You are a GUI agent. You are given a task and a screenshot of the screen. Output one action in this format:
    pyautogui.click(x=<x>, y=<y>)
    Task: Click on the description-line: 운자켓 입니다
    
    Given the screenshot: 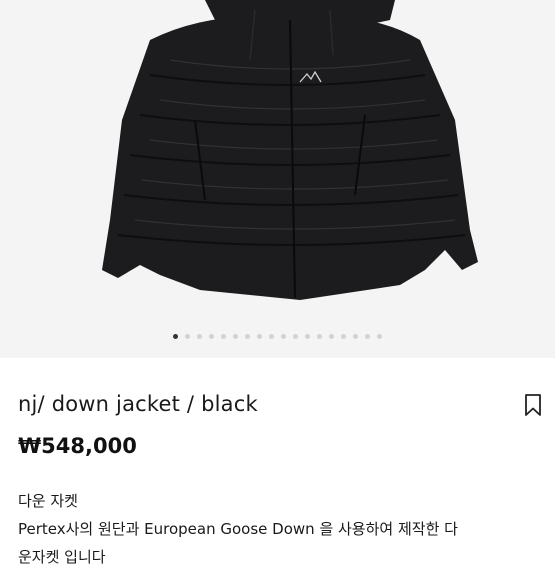 What is the action you would take?
    pyautogui.click(x=62, y=557)
    